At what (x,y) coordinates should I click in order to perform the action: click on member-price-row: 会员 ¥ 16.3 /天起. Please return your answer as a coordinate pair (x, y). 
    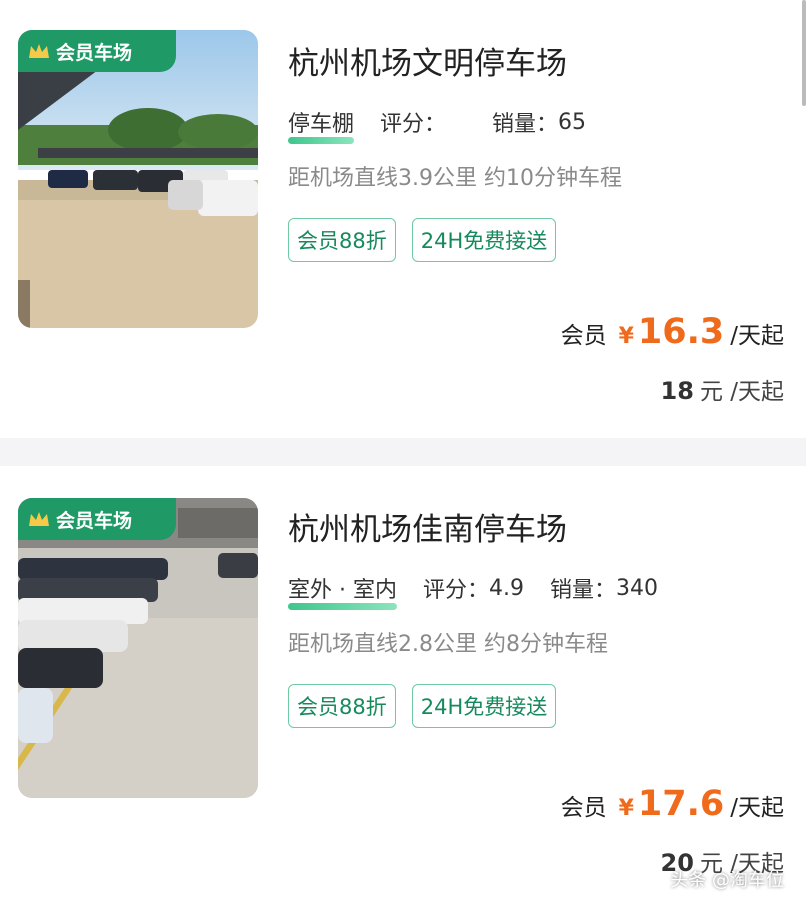
    Looking at the image, I should click on (672, 332).